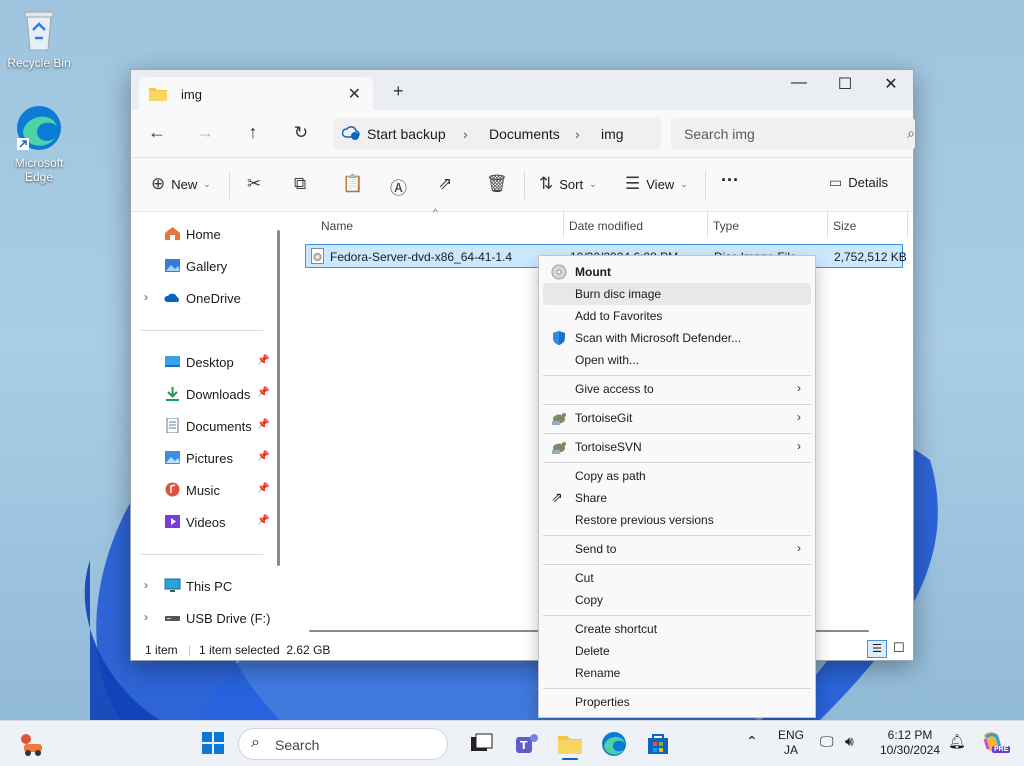 This screenshot has height=766, width=1024. Describe the element at coordinates (677, 389) in the screenshot. I see `menu-item-give-access-to: Give access to ›` at that location.